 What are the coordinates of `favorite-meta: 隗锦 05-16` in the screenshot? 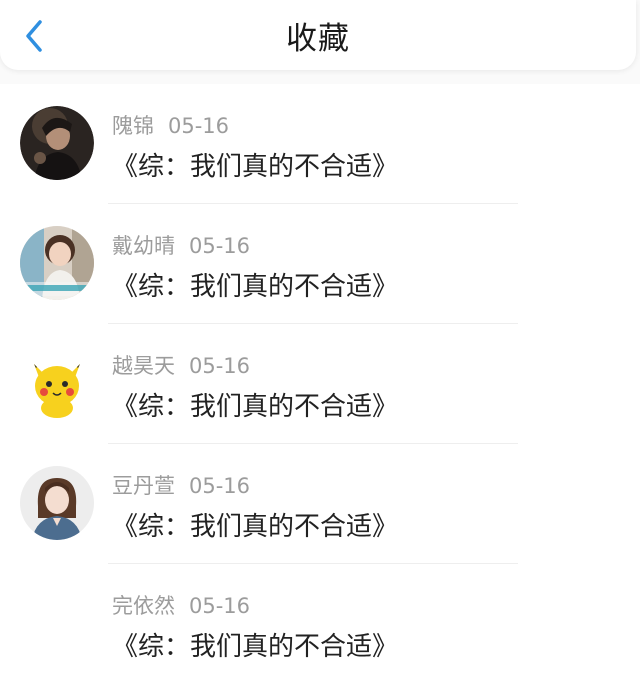 It's located at (170, 125).